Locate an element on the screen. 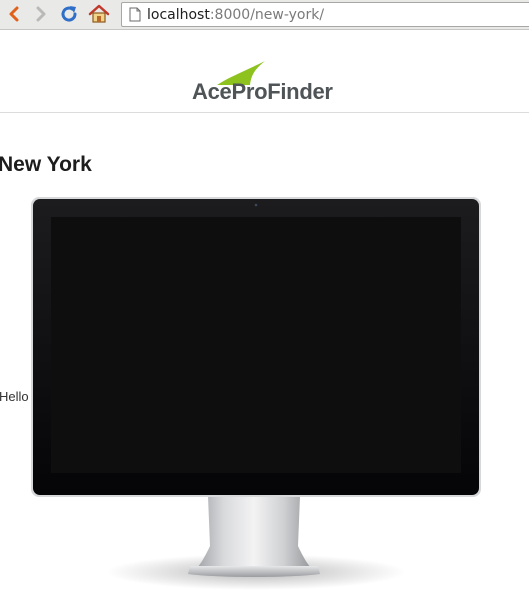 The width and height of the screenshot is (529, 610). reload-icon is located at coordinates (69, 14).